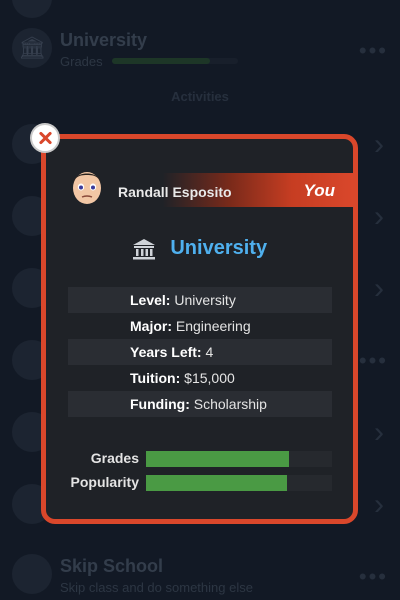  I want to click on detail-row: Level: University, so click(200, 300).